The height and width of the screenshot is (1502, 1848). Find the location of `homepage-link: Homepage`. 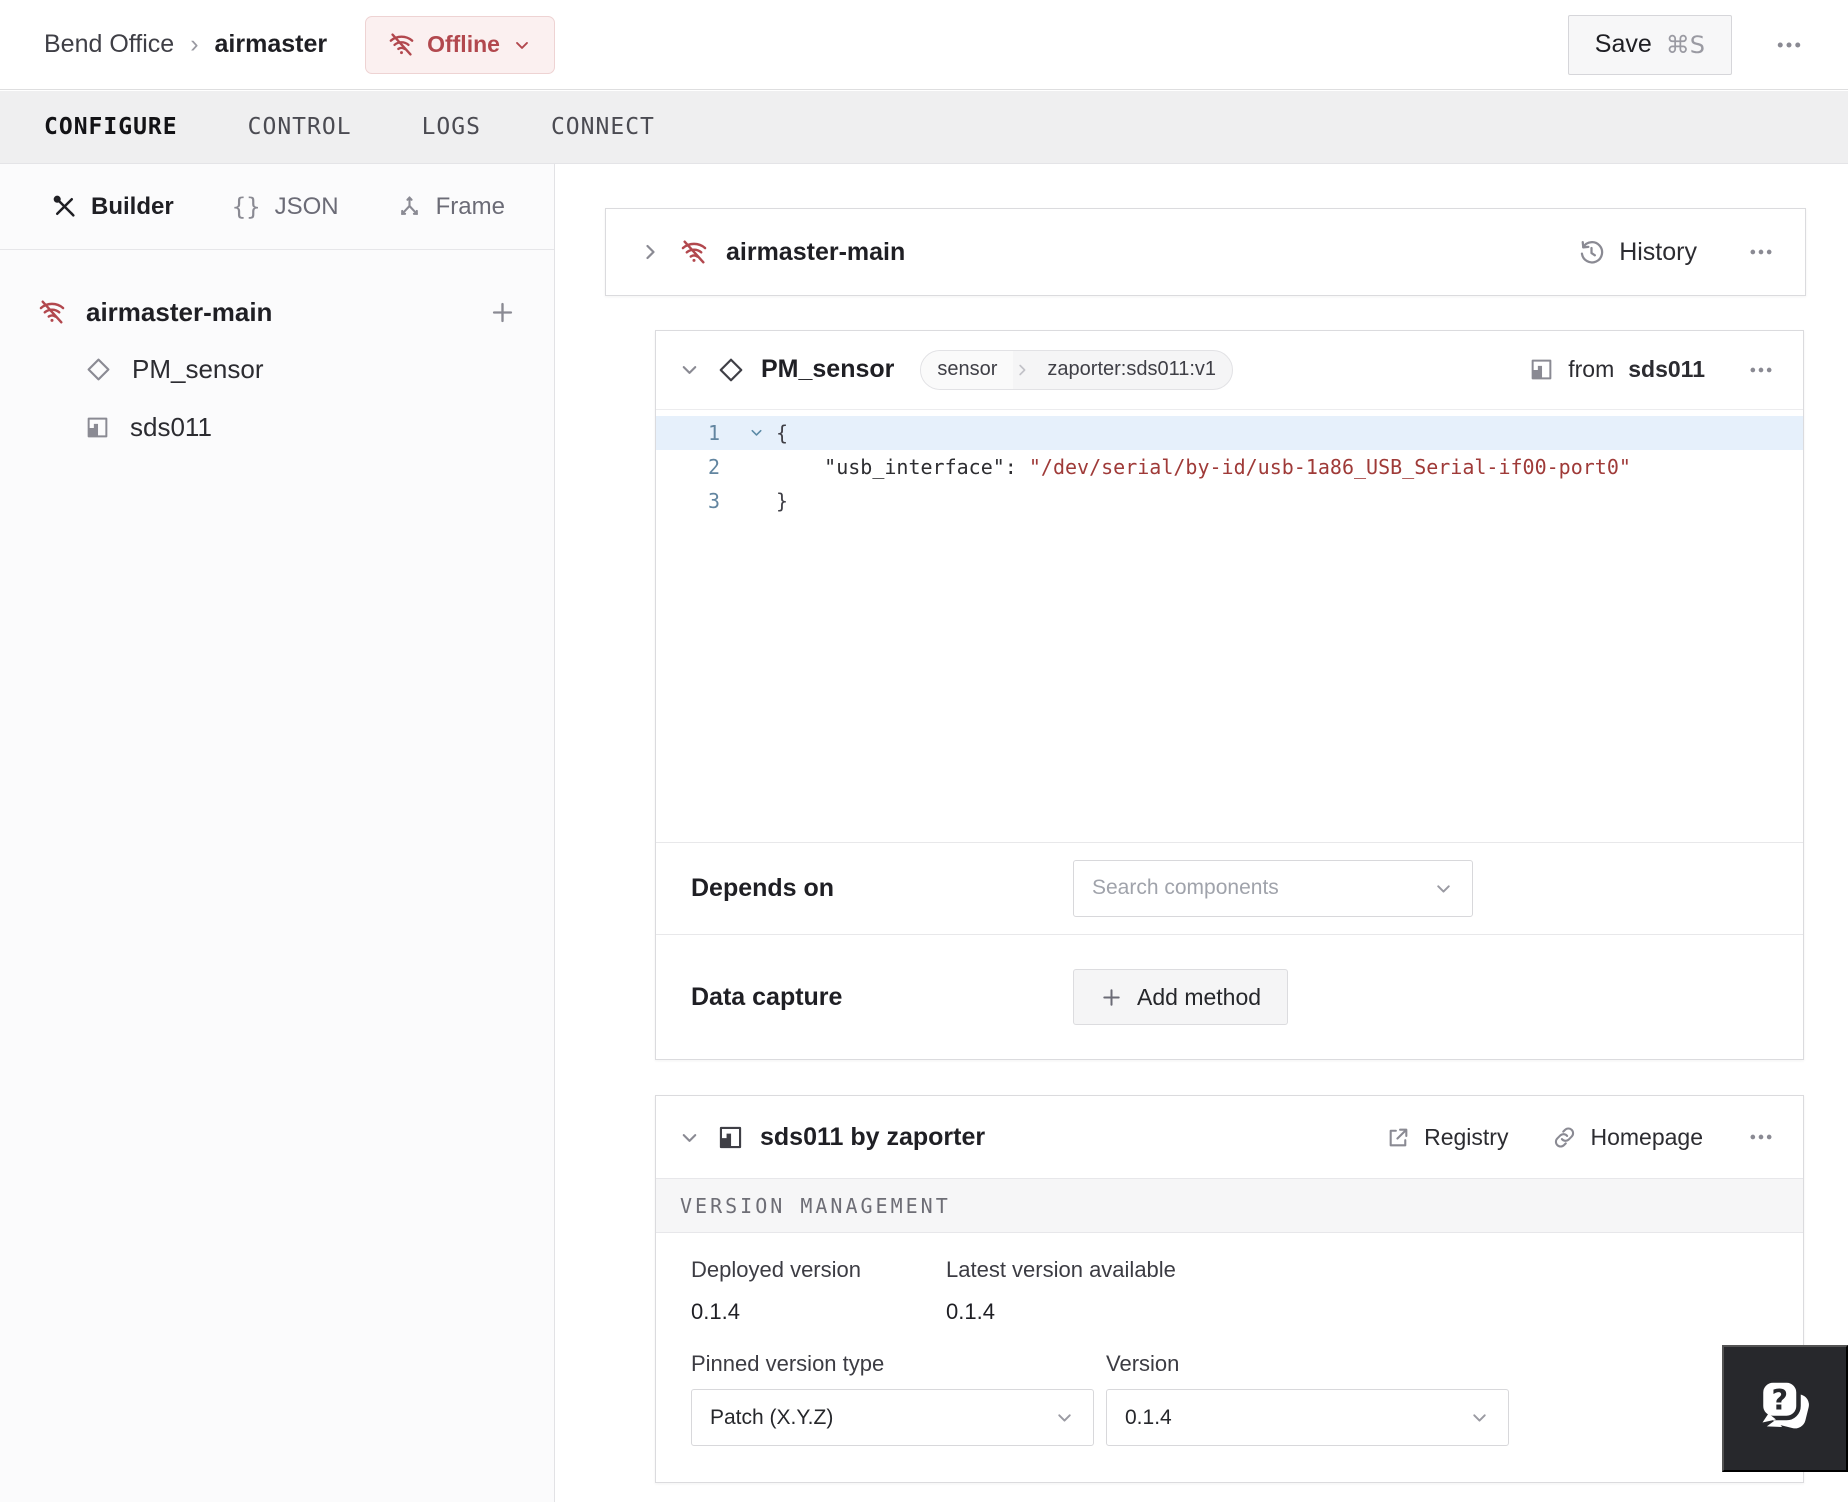

homepage-link: Homepage is located at coordinates (1627, 1137).